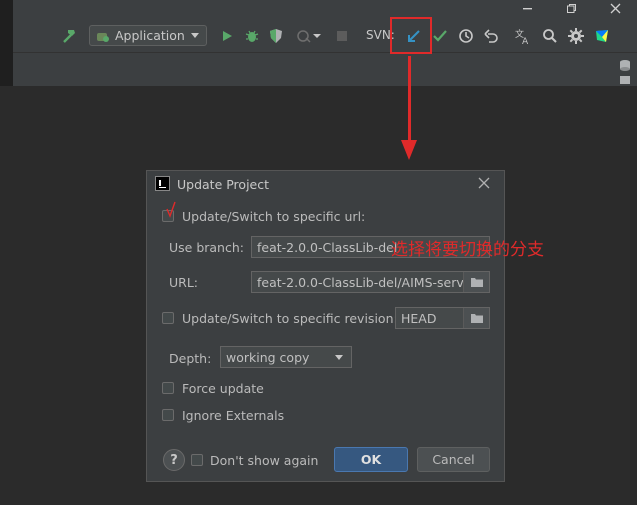 Image resolution: width=637 pixels, height=505 pixels. I want to click on run-button, so click(227, 36).